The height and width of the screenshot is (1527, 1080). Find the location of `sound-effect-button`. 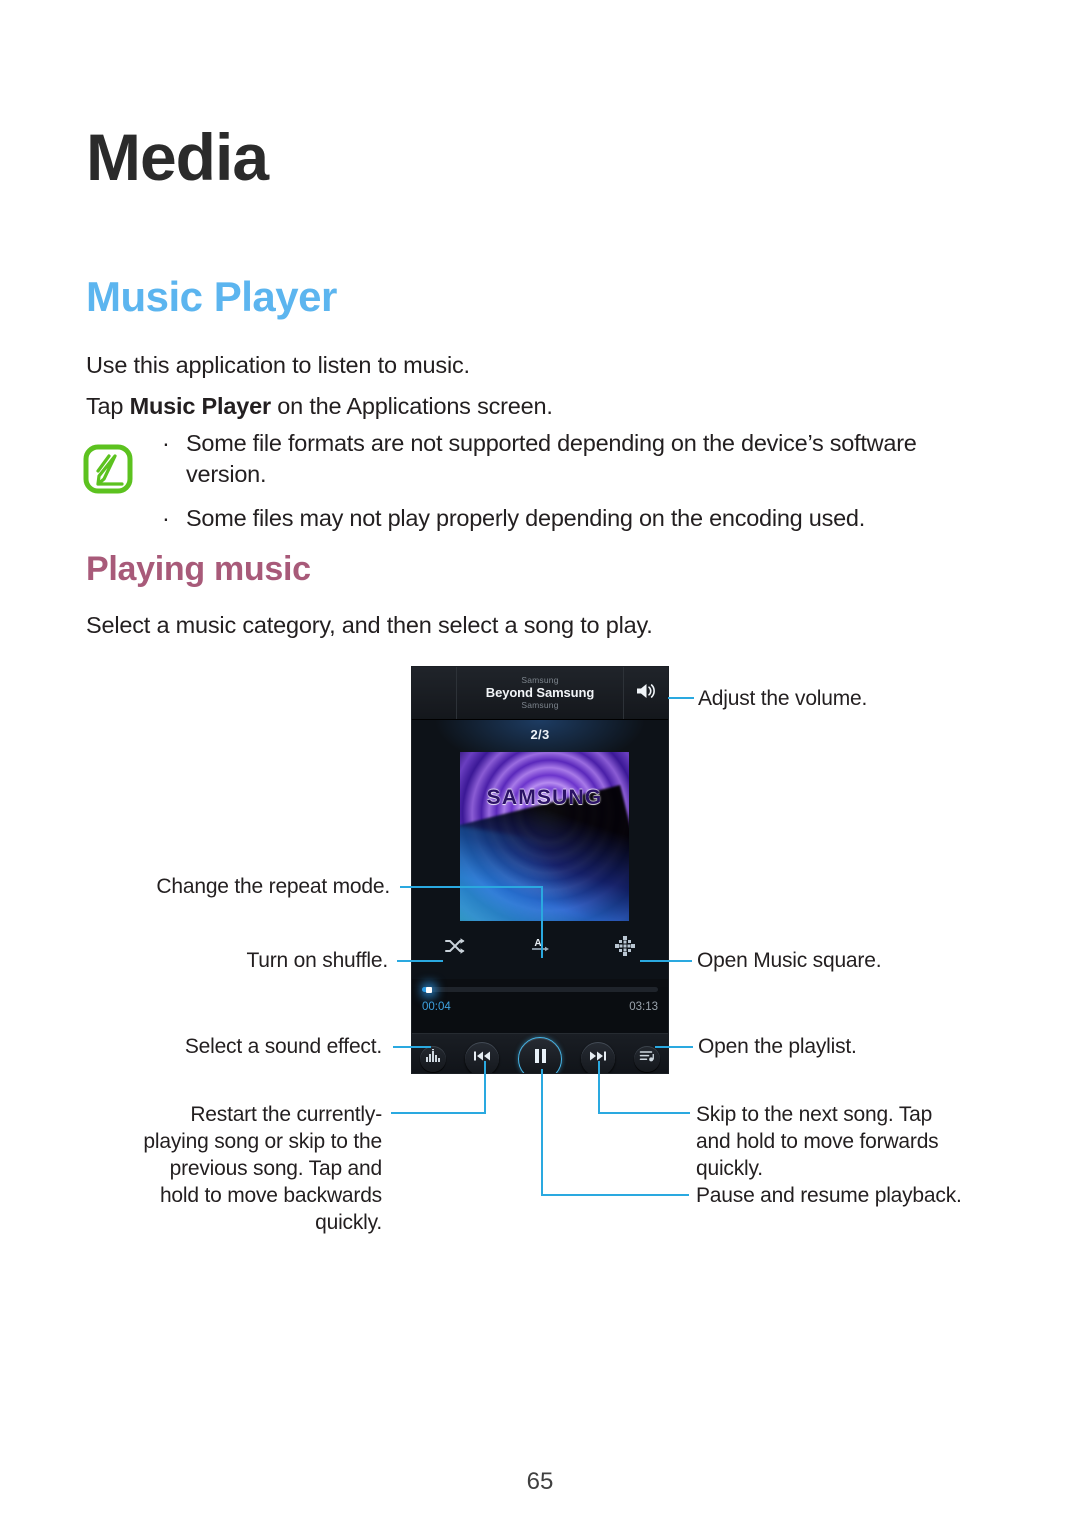

sound-effect-button is located at coordinates (433, 1058).